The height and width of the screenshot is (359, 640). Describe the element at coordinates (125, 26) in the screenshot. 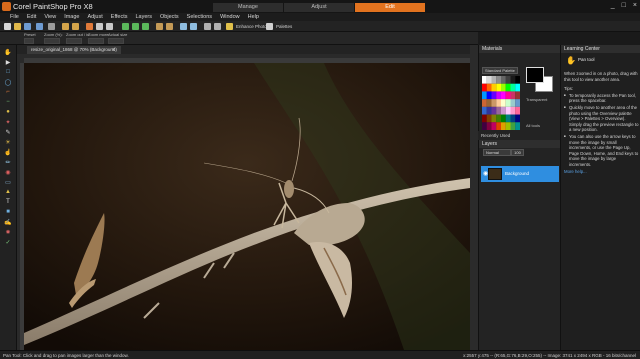

I see `crop-icon` at that location.